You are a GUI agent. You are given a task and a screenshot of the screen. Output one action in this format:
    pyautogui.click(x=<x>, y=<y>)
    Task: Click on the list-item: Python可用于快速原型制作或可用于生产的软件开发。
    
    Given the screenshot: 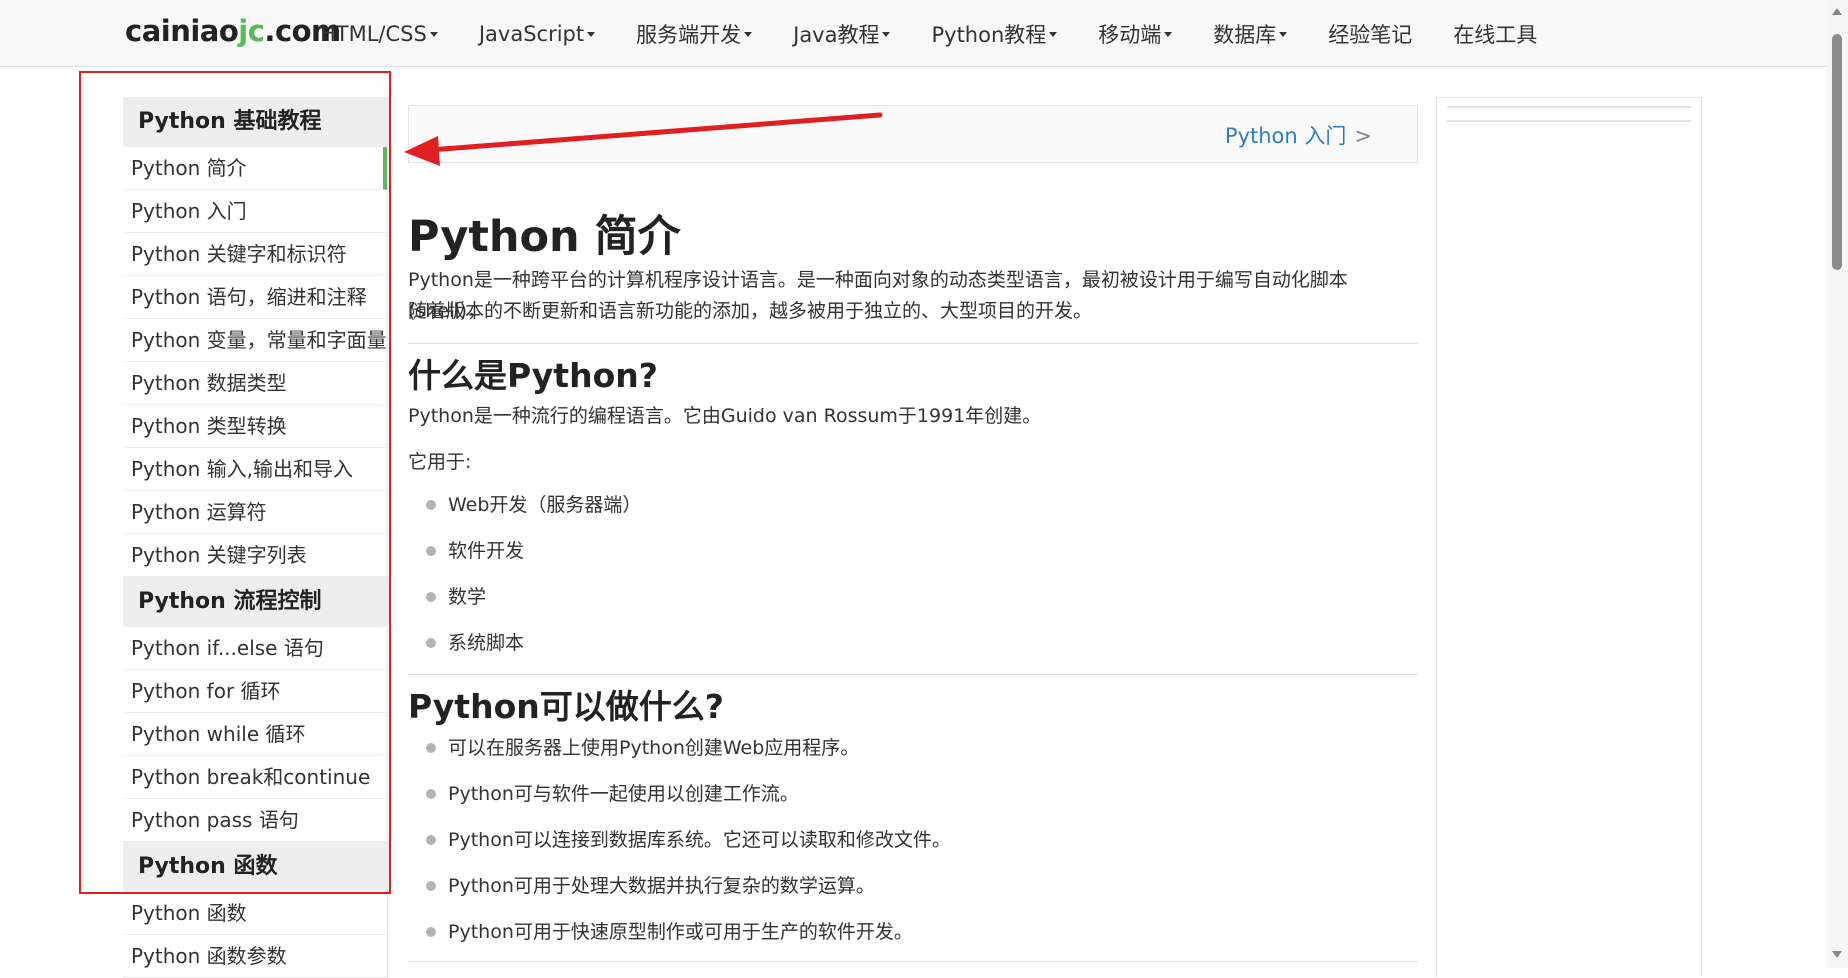 What is the action you would take?
    pyautogui.click(x=688, y=932)
    